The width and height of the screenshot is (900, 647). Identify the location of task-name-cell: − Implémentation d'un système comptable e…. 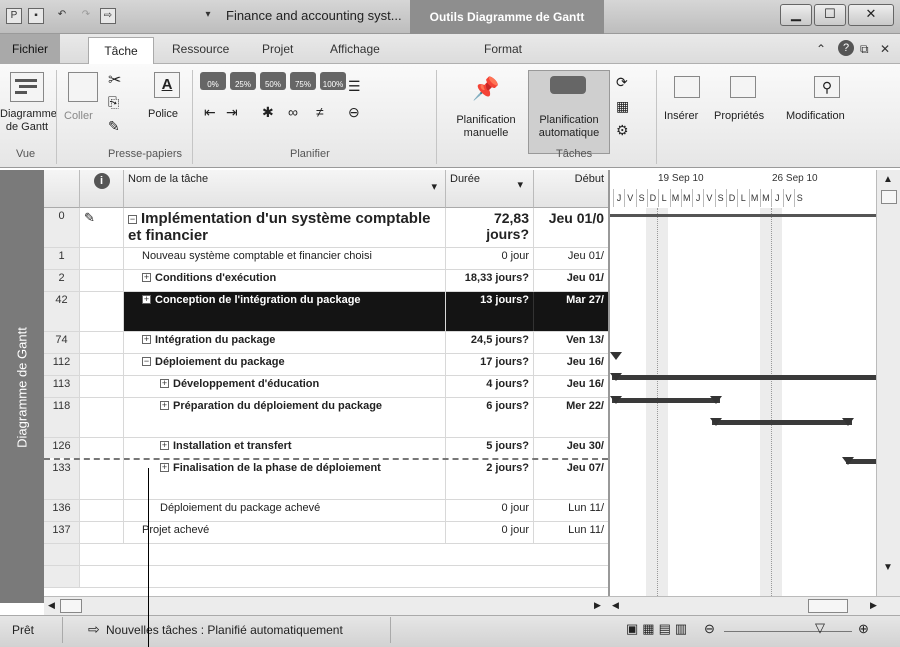
(285, 227).